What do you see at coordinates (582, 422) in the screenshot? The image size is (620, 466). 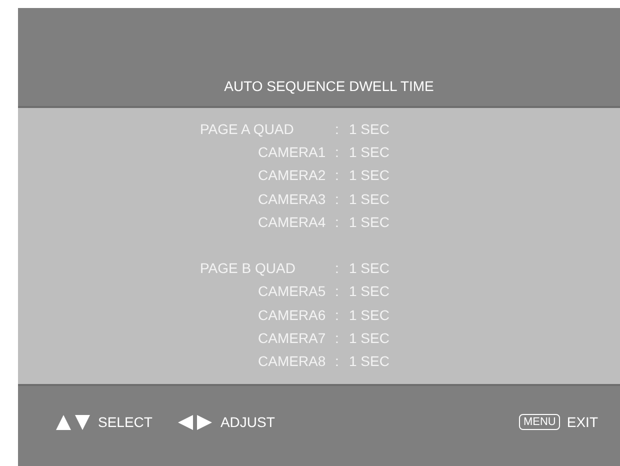 I see `exit-label: EXIT` at bounding box center [582, 422].